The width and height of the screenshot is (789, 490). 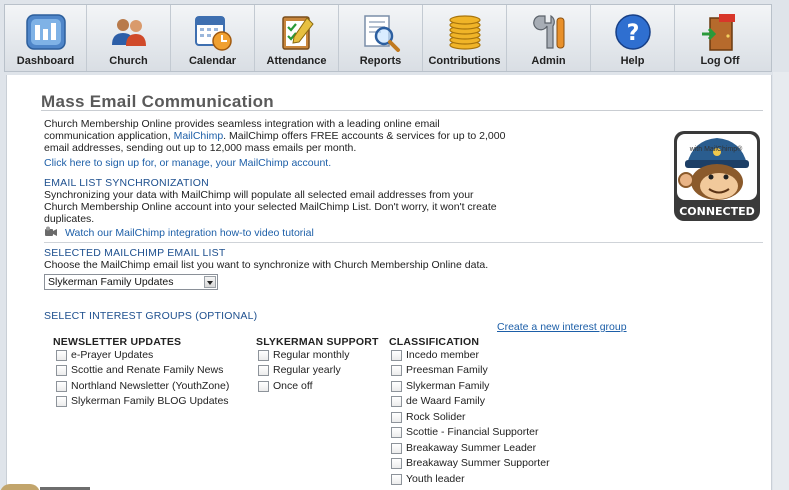 I want to click on mailchimp-list-select: Slykerman Family Updates, so click(x=131, y=282).